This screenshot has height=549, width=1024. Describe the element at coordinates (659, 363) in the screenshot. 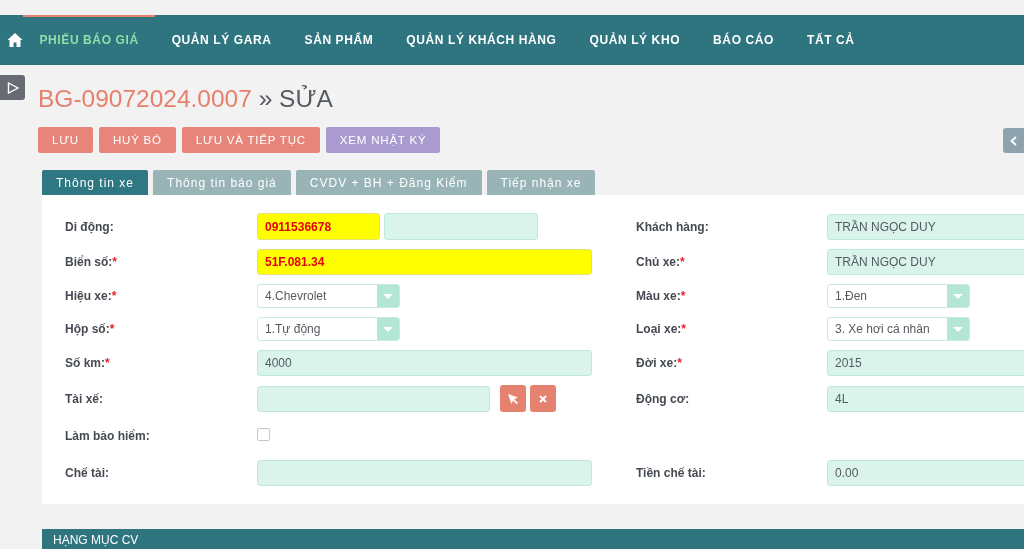

I see `field-label: Đời xe:*` at that location.